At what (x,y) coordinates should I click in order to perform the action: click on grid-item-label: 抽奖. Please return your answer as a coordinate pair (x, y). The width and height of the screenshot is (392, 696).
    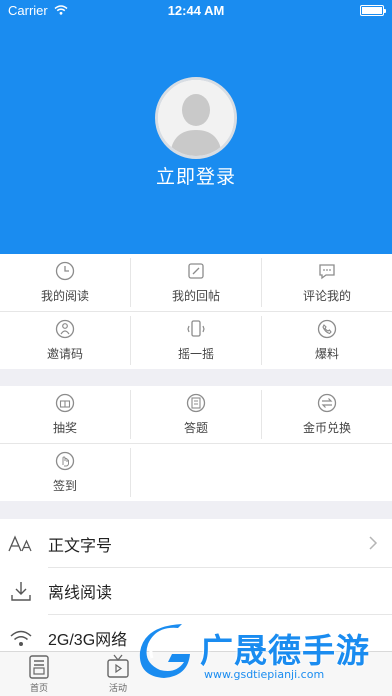
    Looking at the image, I should click on (64, 428).